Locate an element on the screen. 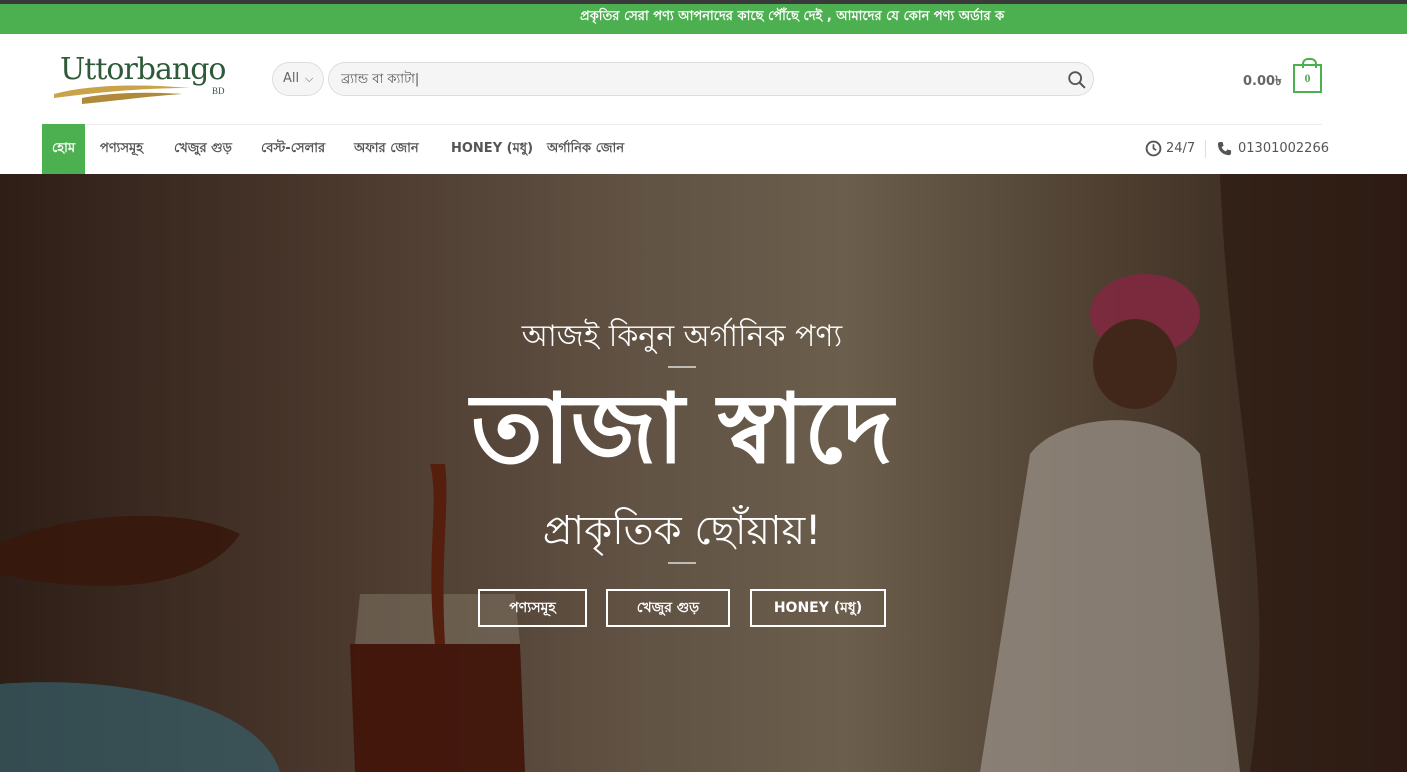  category-select-value: All is located at coordinates (291, 78).